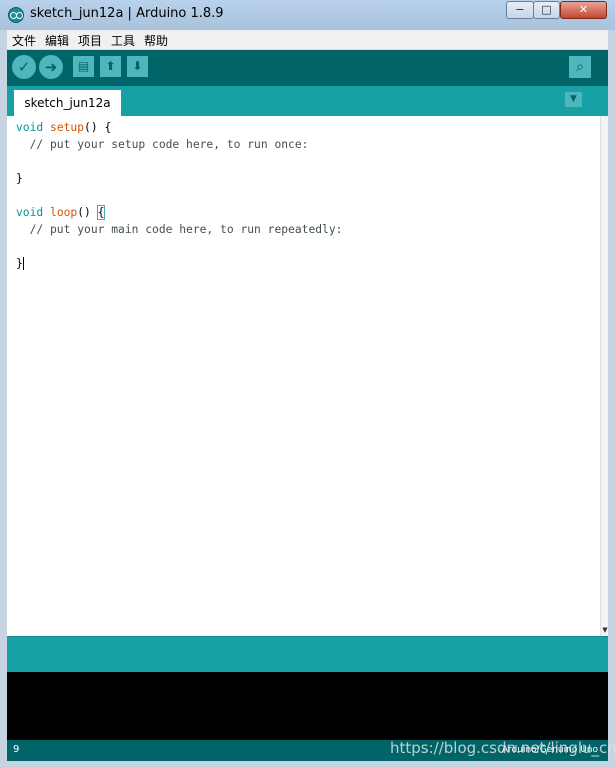 The width and height of the screenshot is (615, 768). What do you see at coordinates (64, 212) in the screenshot?
I see `function-name: loop` at bounding box center [64, 212].